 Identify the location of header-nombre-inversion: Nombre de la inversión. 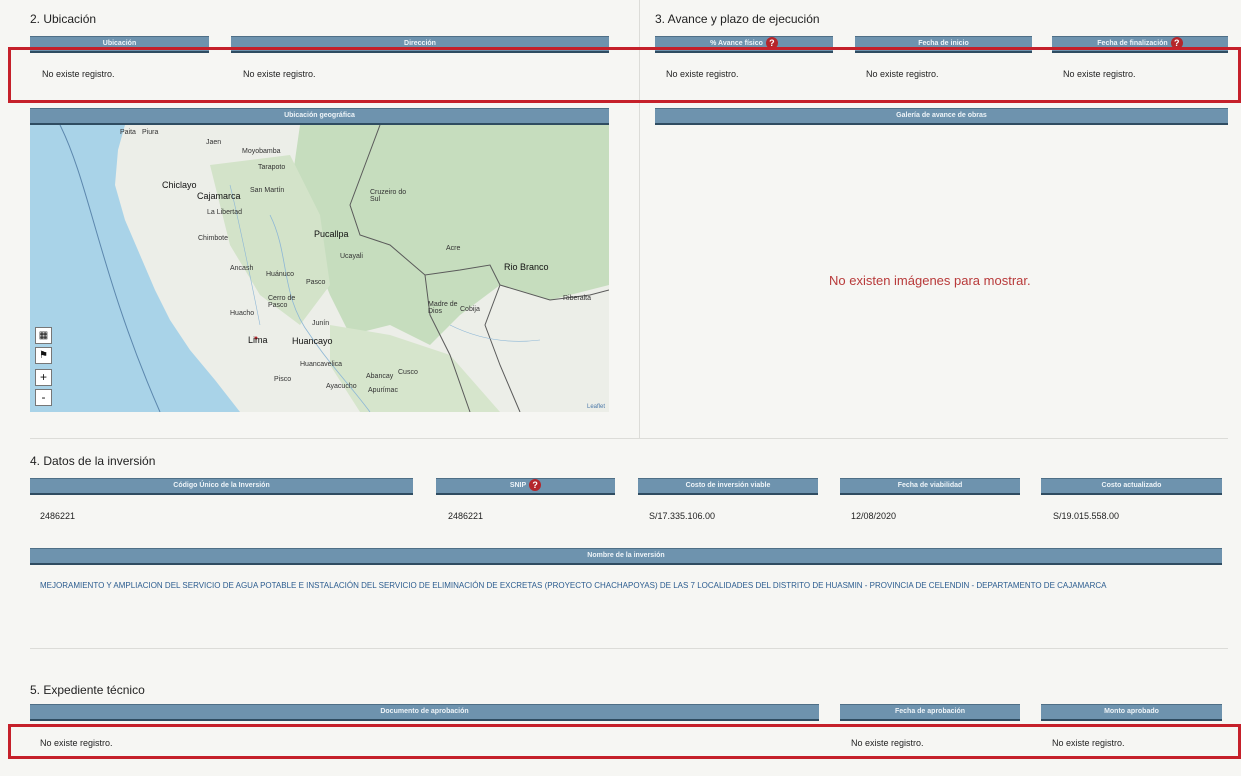
(626, 556).